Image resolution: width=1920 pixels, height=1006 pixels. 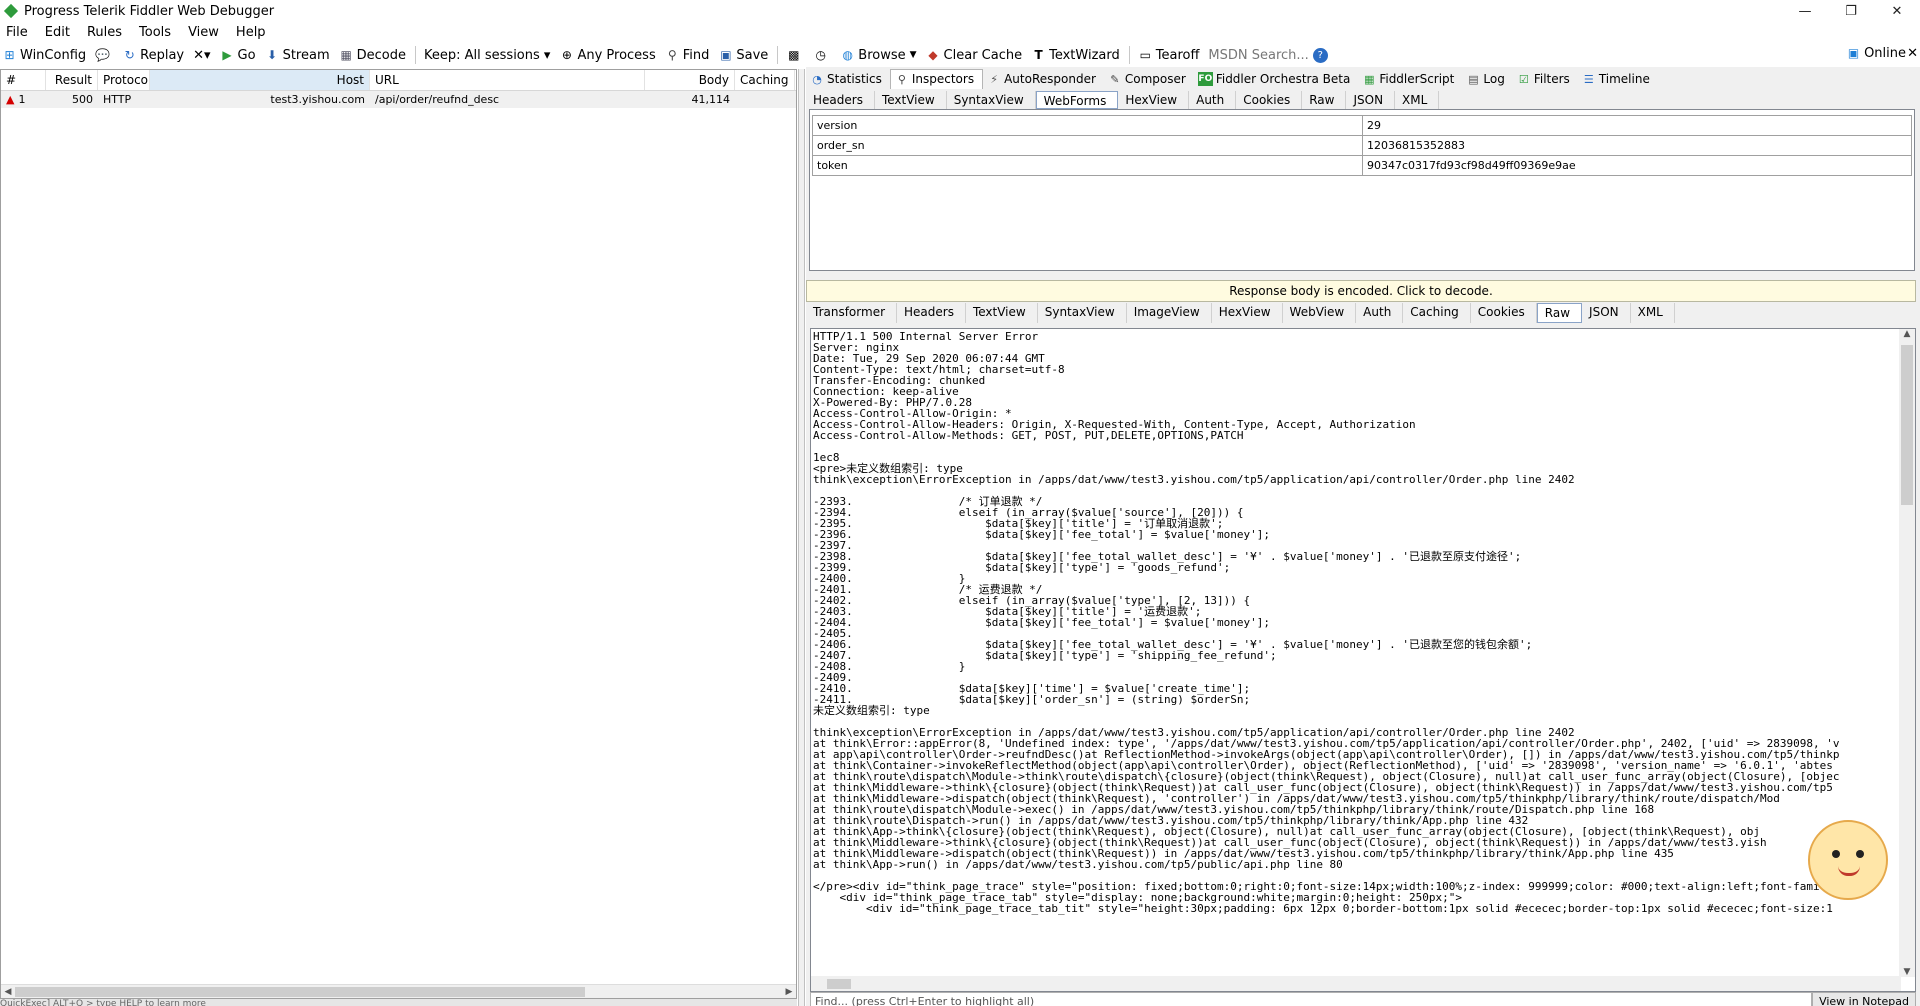 I want to click on statistics-icon: ◔, so click(x=817, y=79).